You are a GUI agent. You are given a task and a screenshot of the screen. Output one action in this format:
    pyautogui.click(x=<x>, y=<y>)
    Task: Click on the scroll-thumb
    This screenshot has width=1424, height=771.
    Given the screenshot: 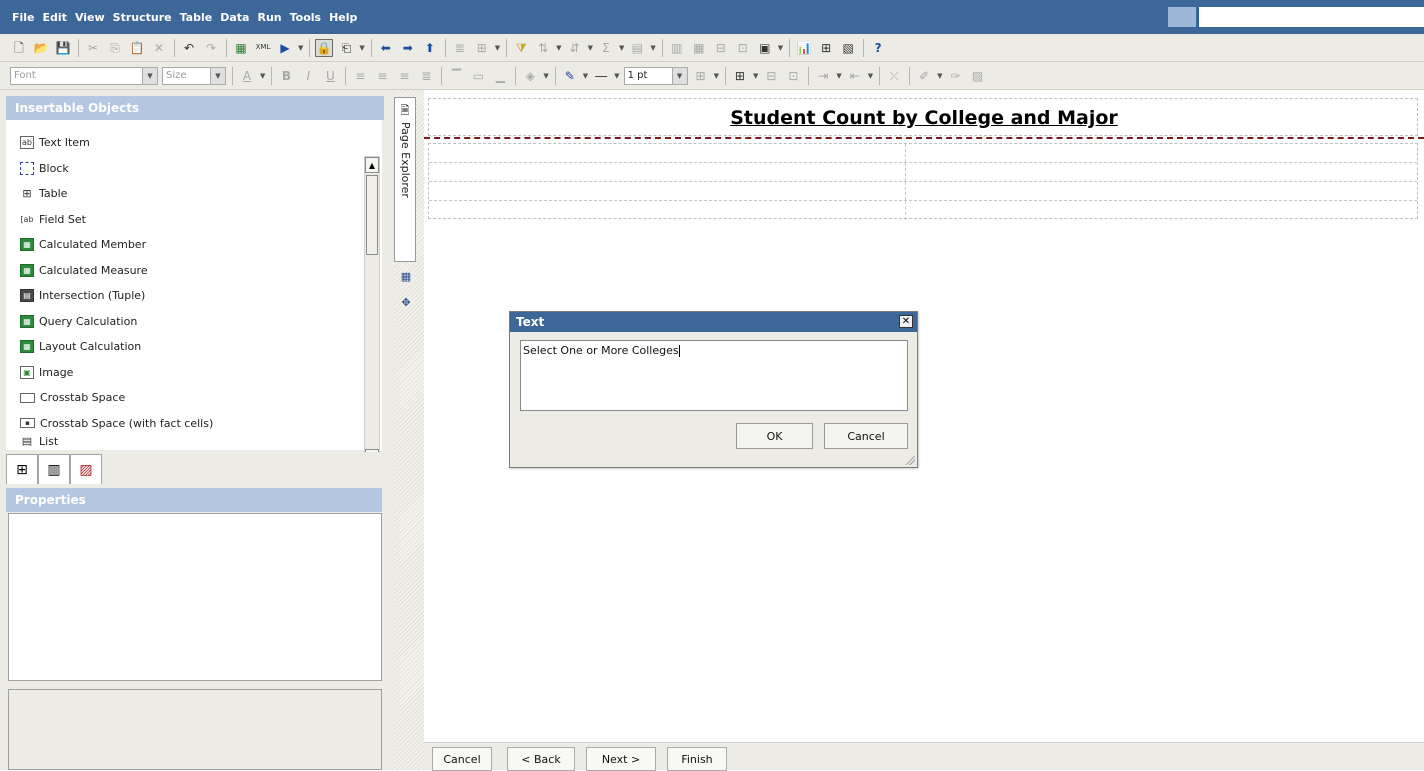 What is the action you would take?
    pyautogui.click(x=372, y=215)
    